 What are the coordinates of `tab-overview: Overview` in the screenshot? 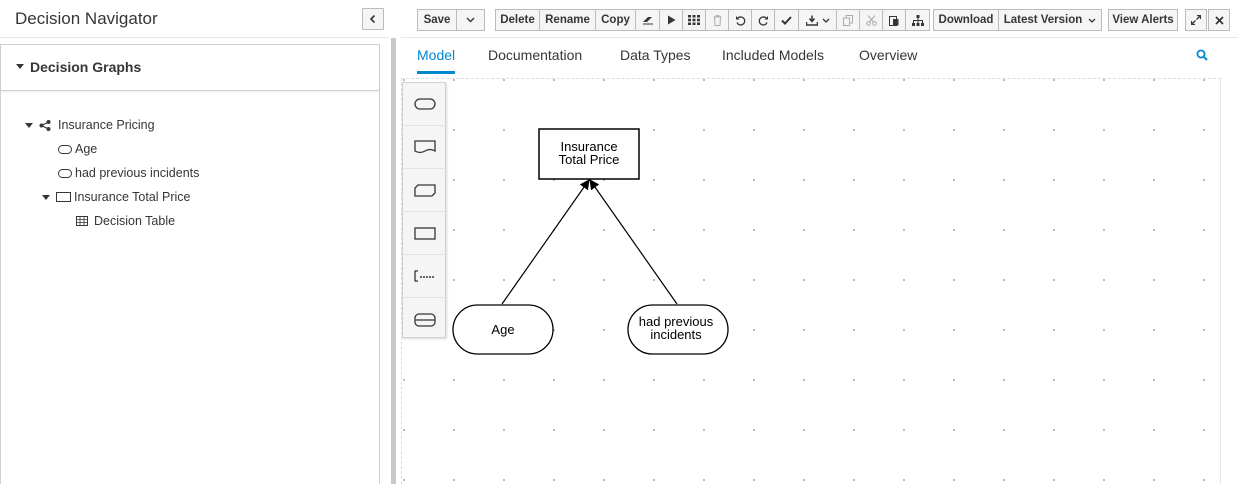 It's located at (888, 60).